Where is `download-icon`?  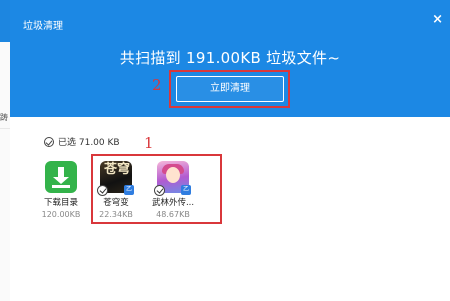 download-icon is located at coordinates (61, 177).